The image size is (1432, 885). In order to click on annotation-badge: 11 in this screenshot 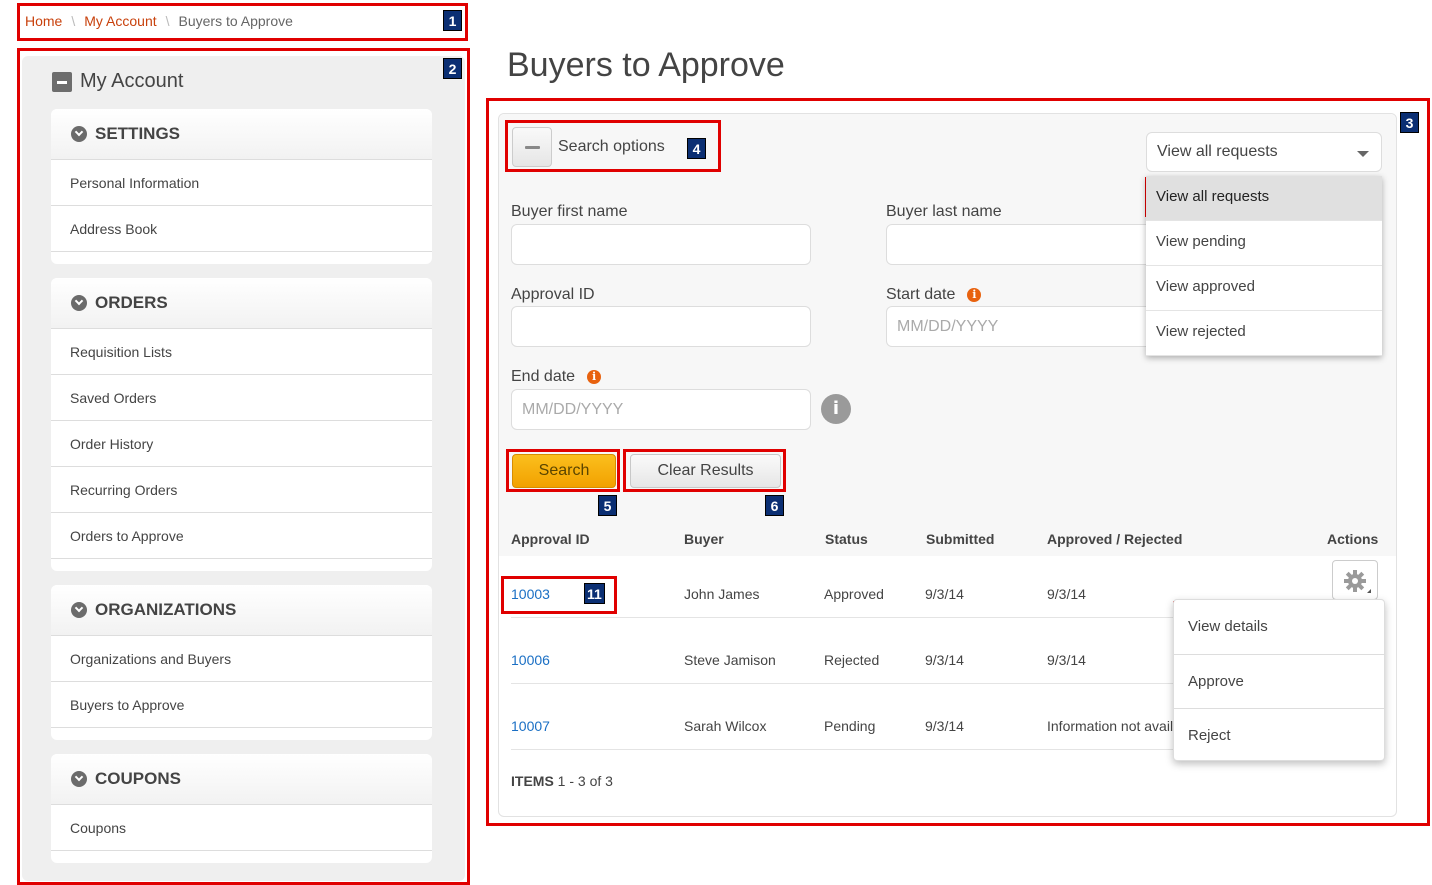, I will do `click(594, 593)`.